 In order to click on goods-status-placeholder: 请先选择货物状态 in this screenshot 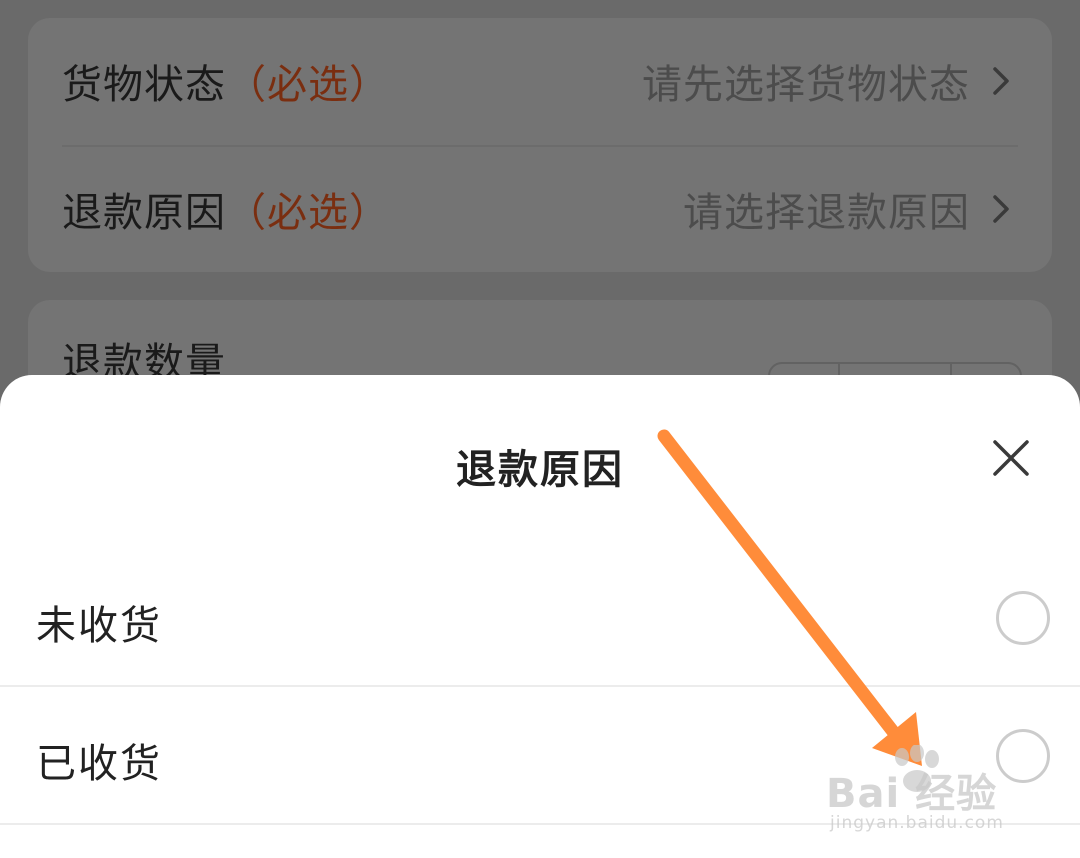, I will do `click(806, 85)`.